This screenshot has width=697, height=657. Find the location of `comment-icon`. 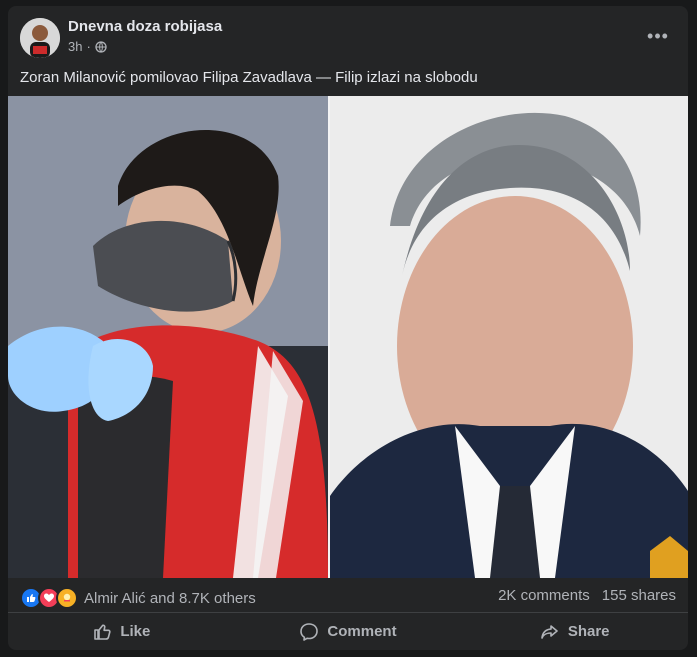

comment-icon is located at coordinates (309, 631).